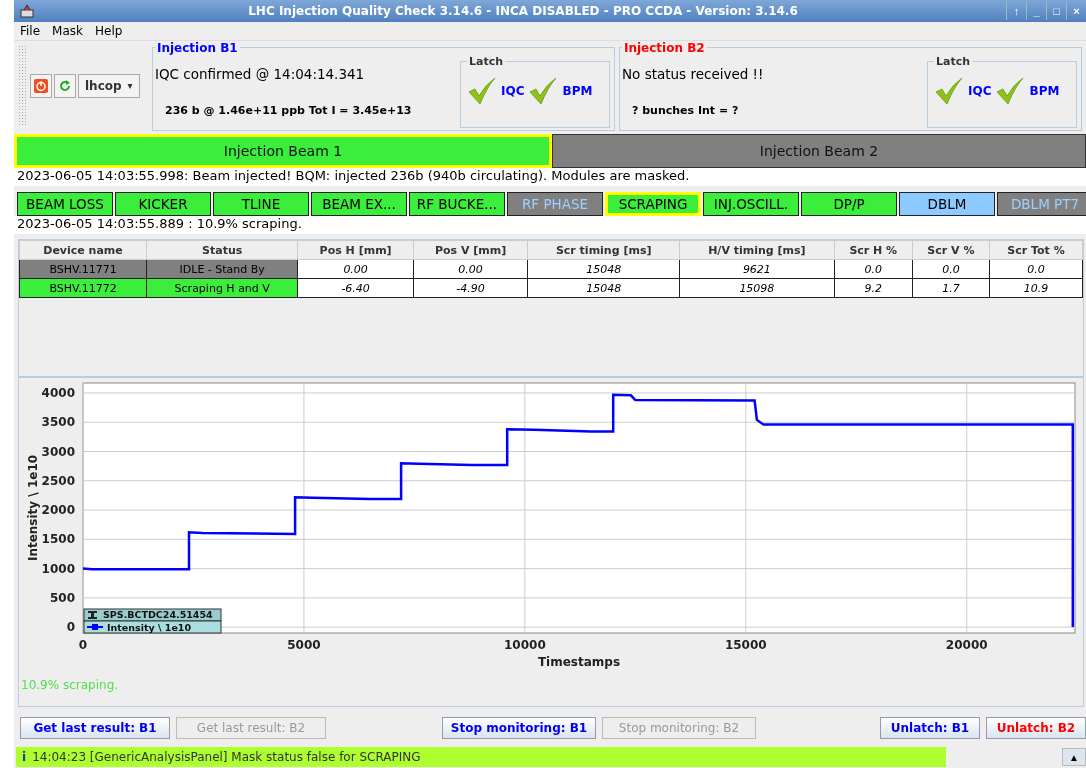  What do you see at coordinates (109, 30) in the screenshot?
I see `menu-item: Help` at bounding box center [109, 30].